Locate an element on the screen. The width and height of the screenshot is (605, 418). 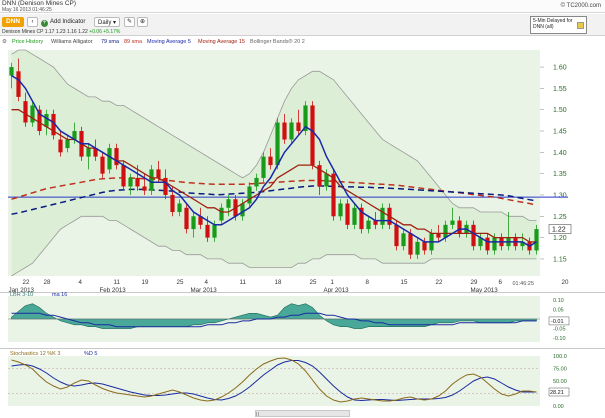
ticker-badge: DNN is located at coordinates (13, 22).